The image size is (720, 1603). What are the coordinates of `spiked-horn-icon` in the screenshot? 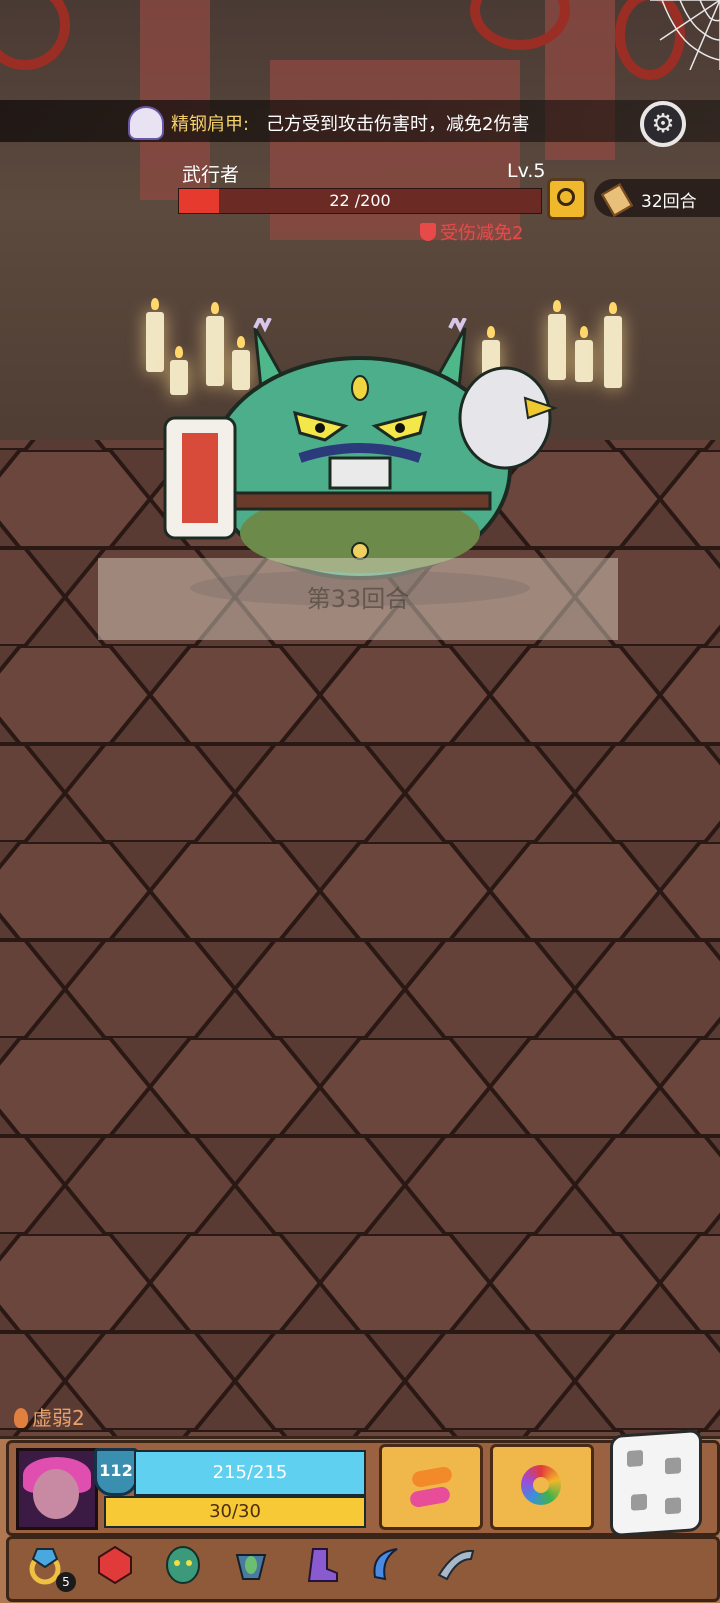 It's located at (455, 1565).